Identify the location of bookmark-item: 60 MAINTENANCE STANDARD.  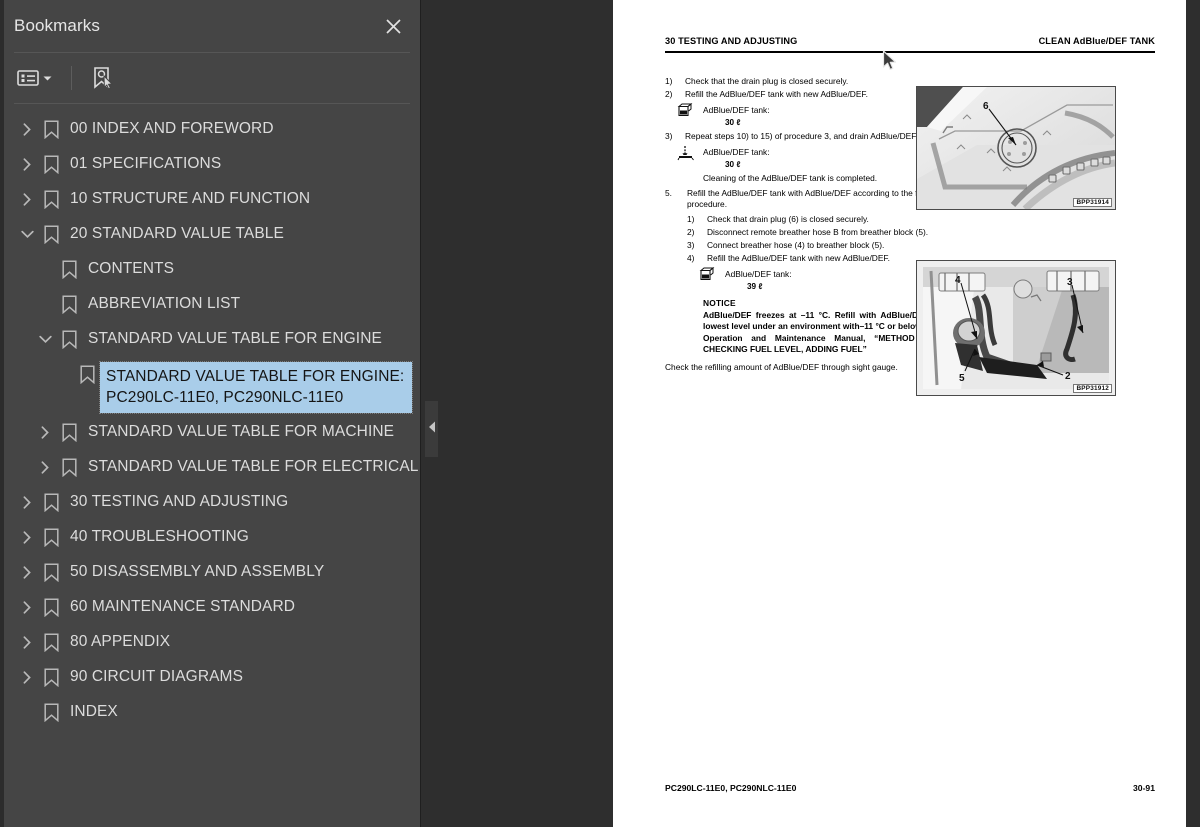
(212, 607).